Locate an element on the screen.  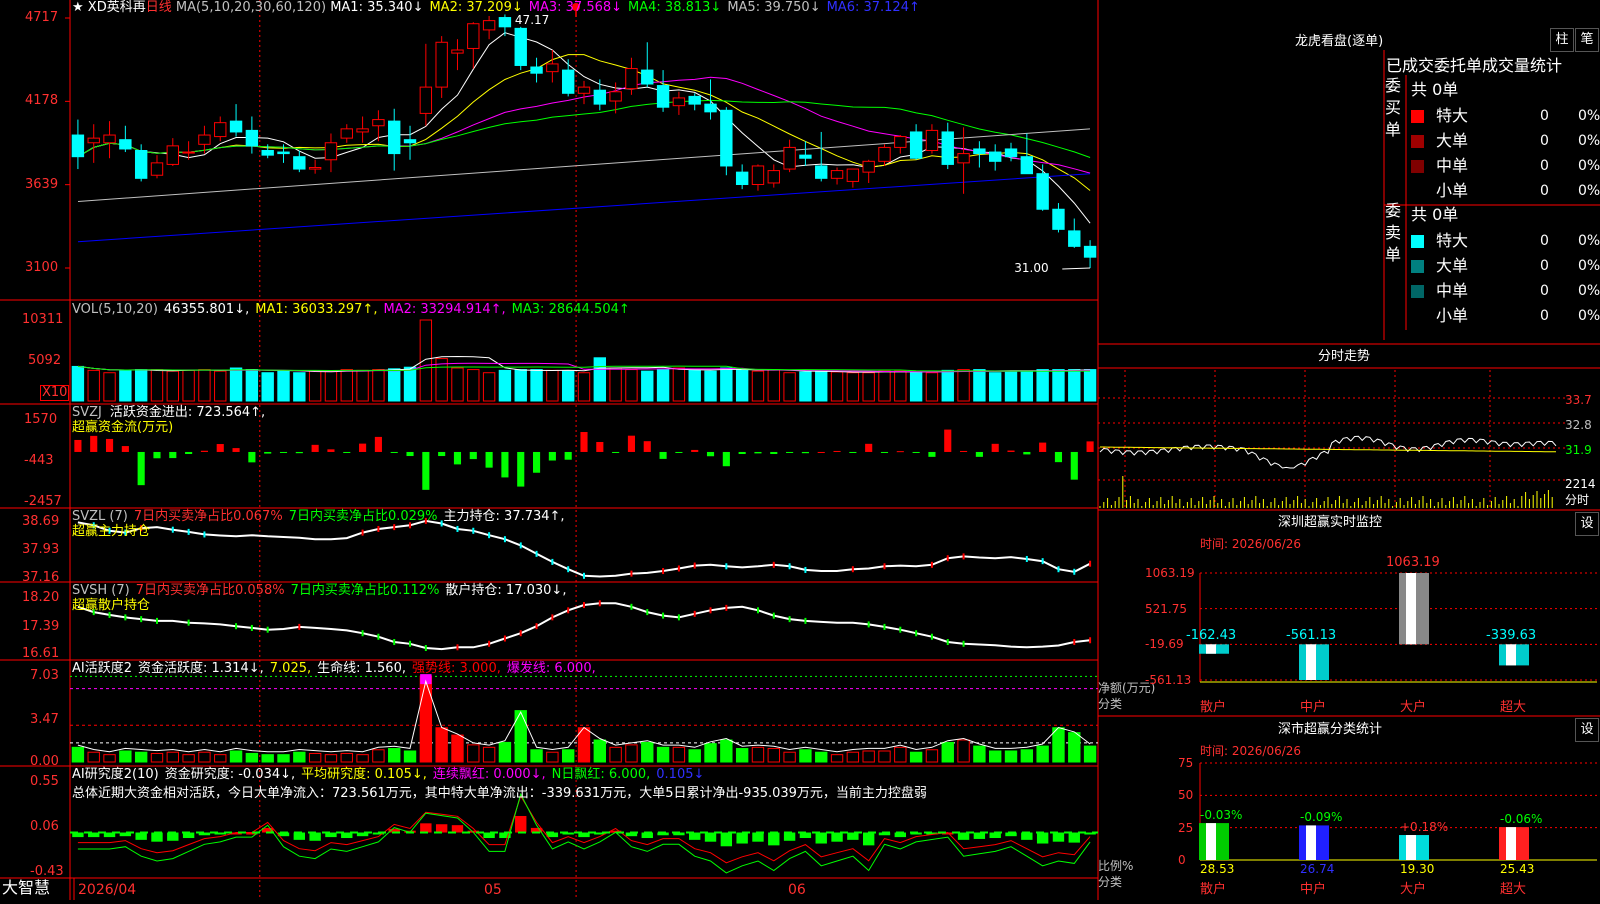
brand-label: 大智慧 is located at coordinates (26, 887).